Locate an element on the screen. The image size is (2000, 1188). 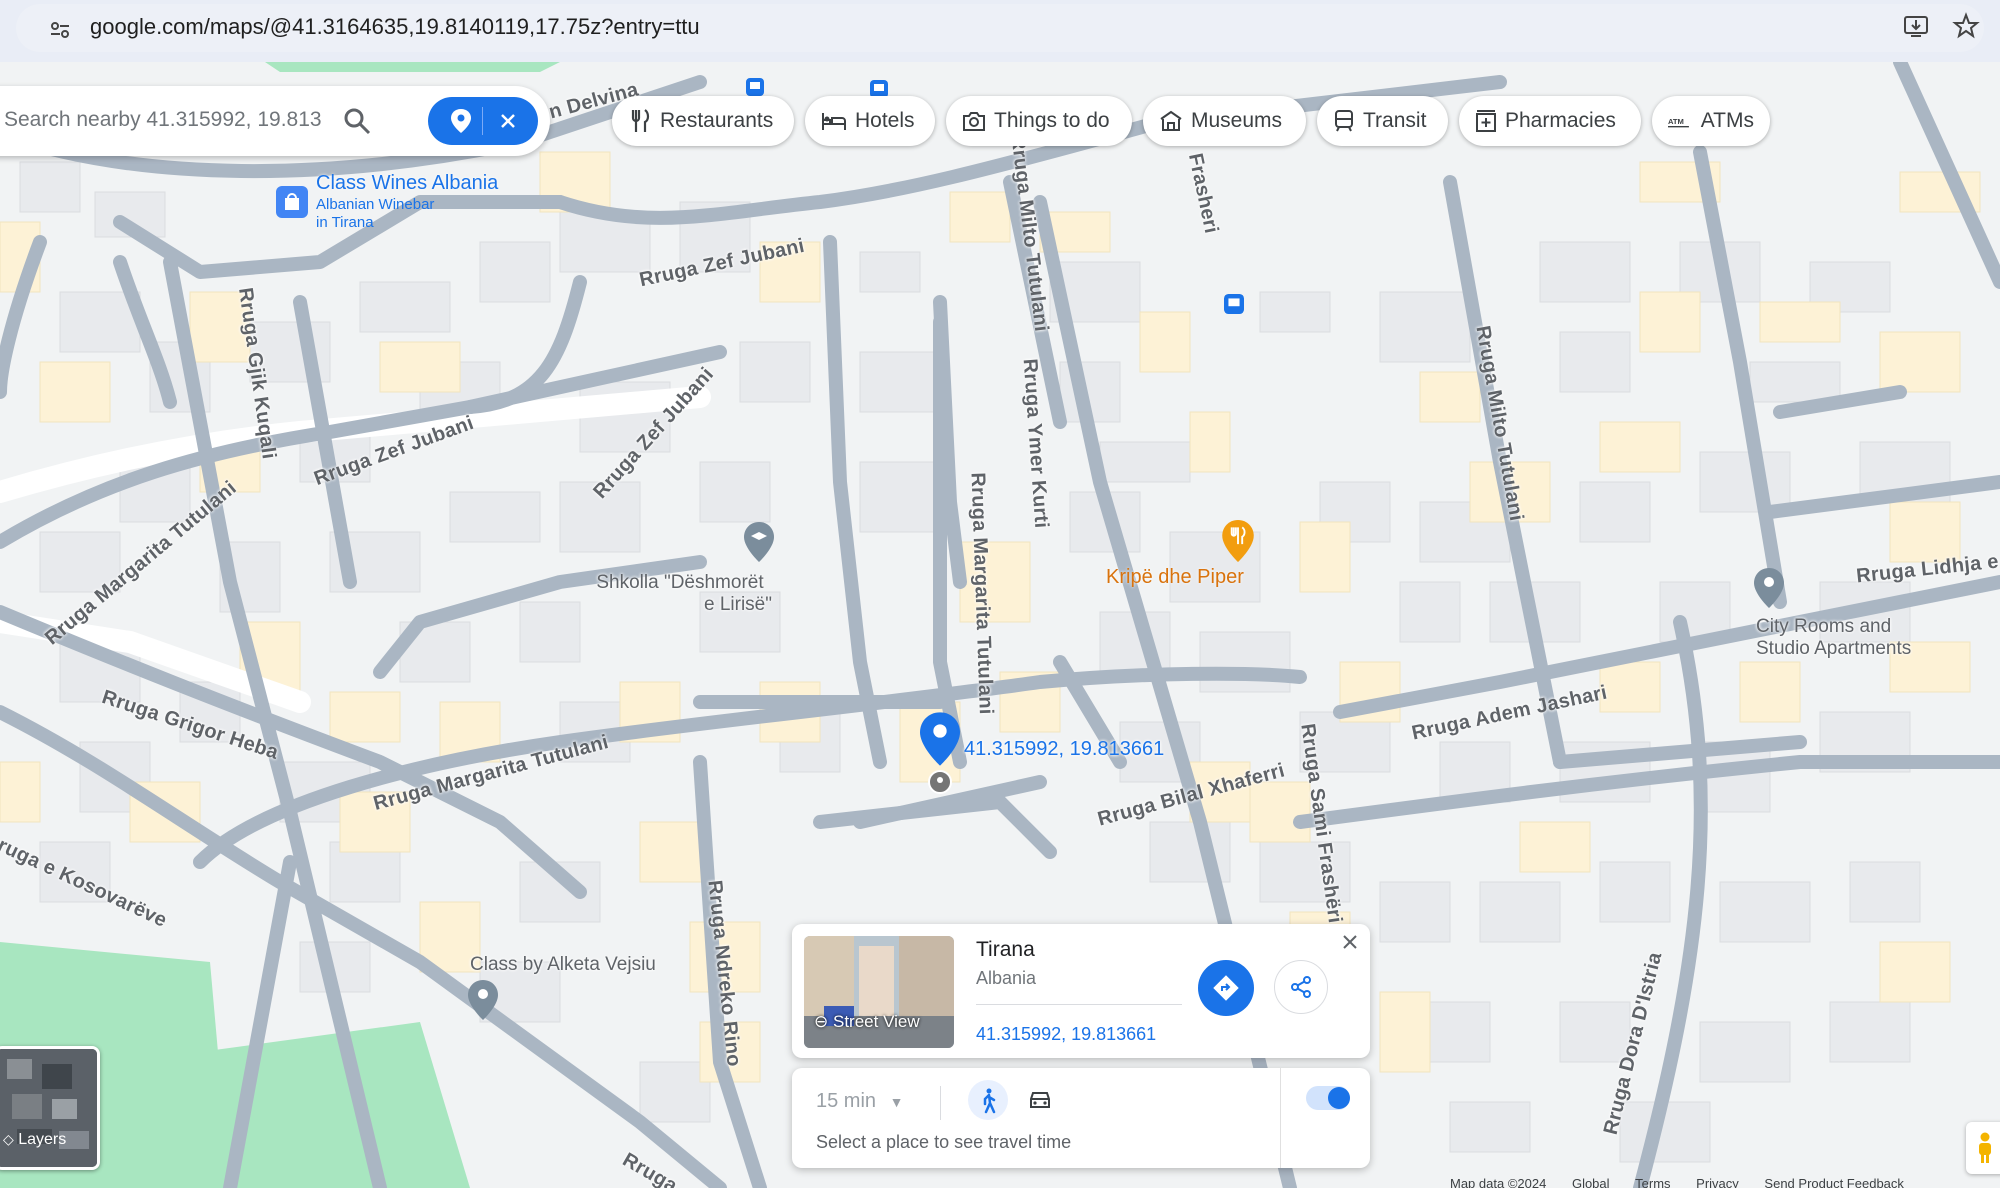
bookmark-star-icon is located at coordinates (1966, 26).